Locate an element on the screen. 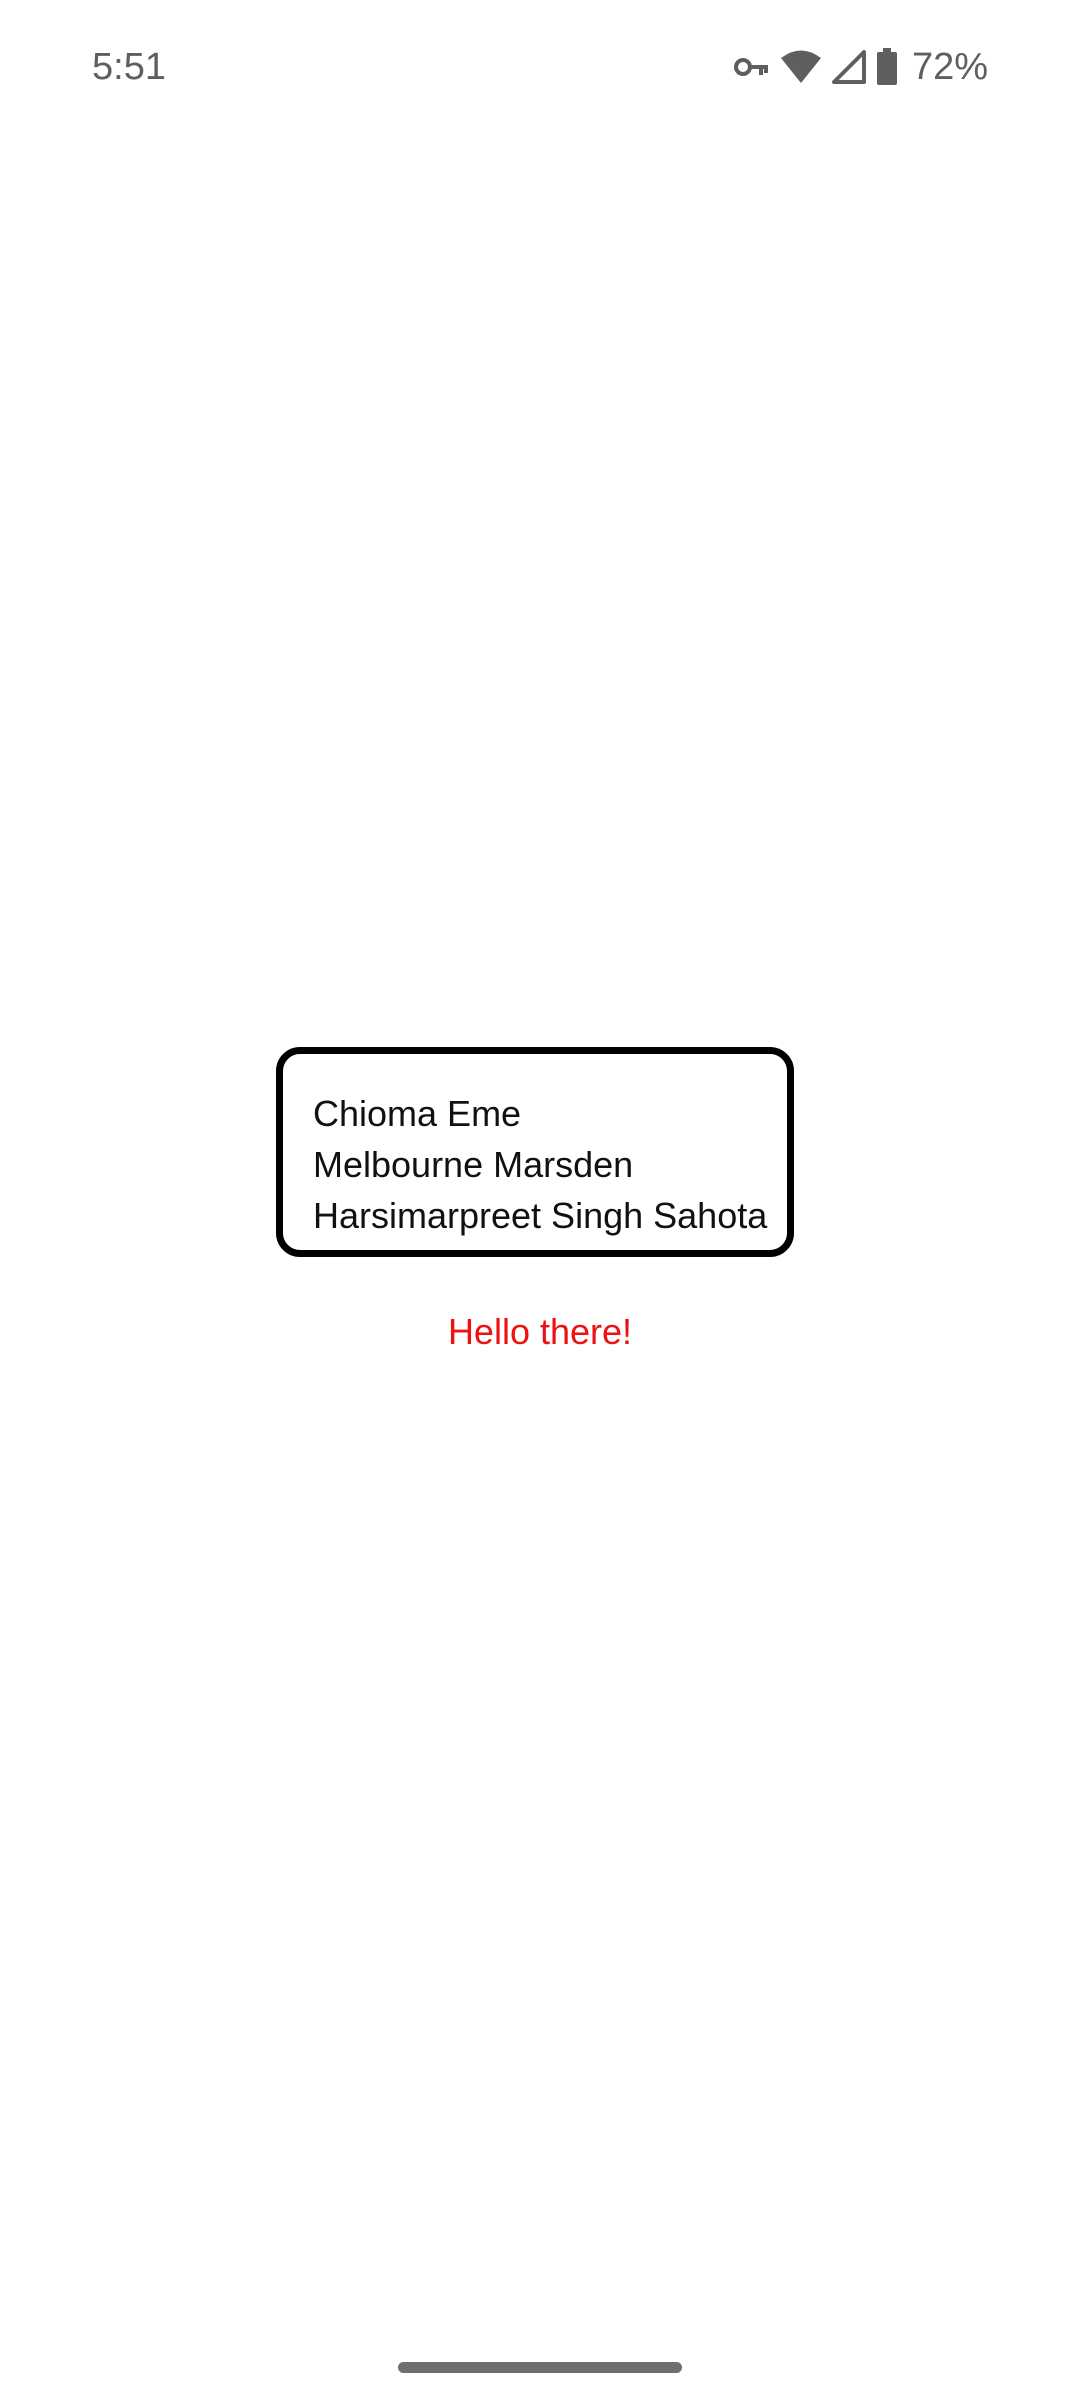 Image resolution: width=1080 pixels, height=2400 pixels. battery-percentage: 72% is located at coordinates (949, 66).